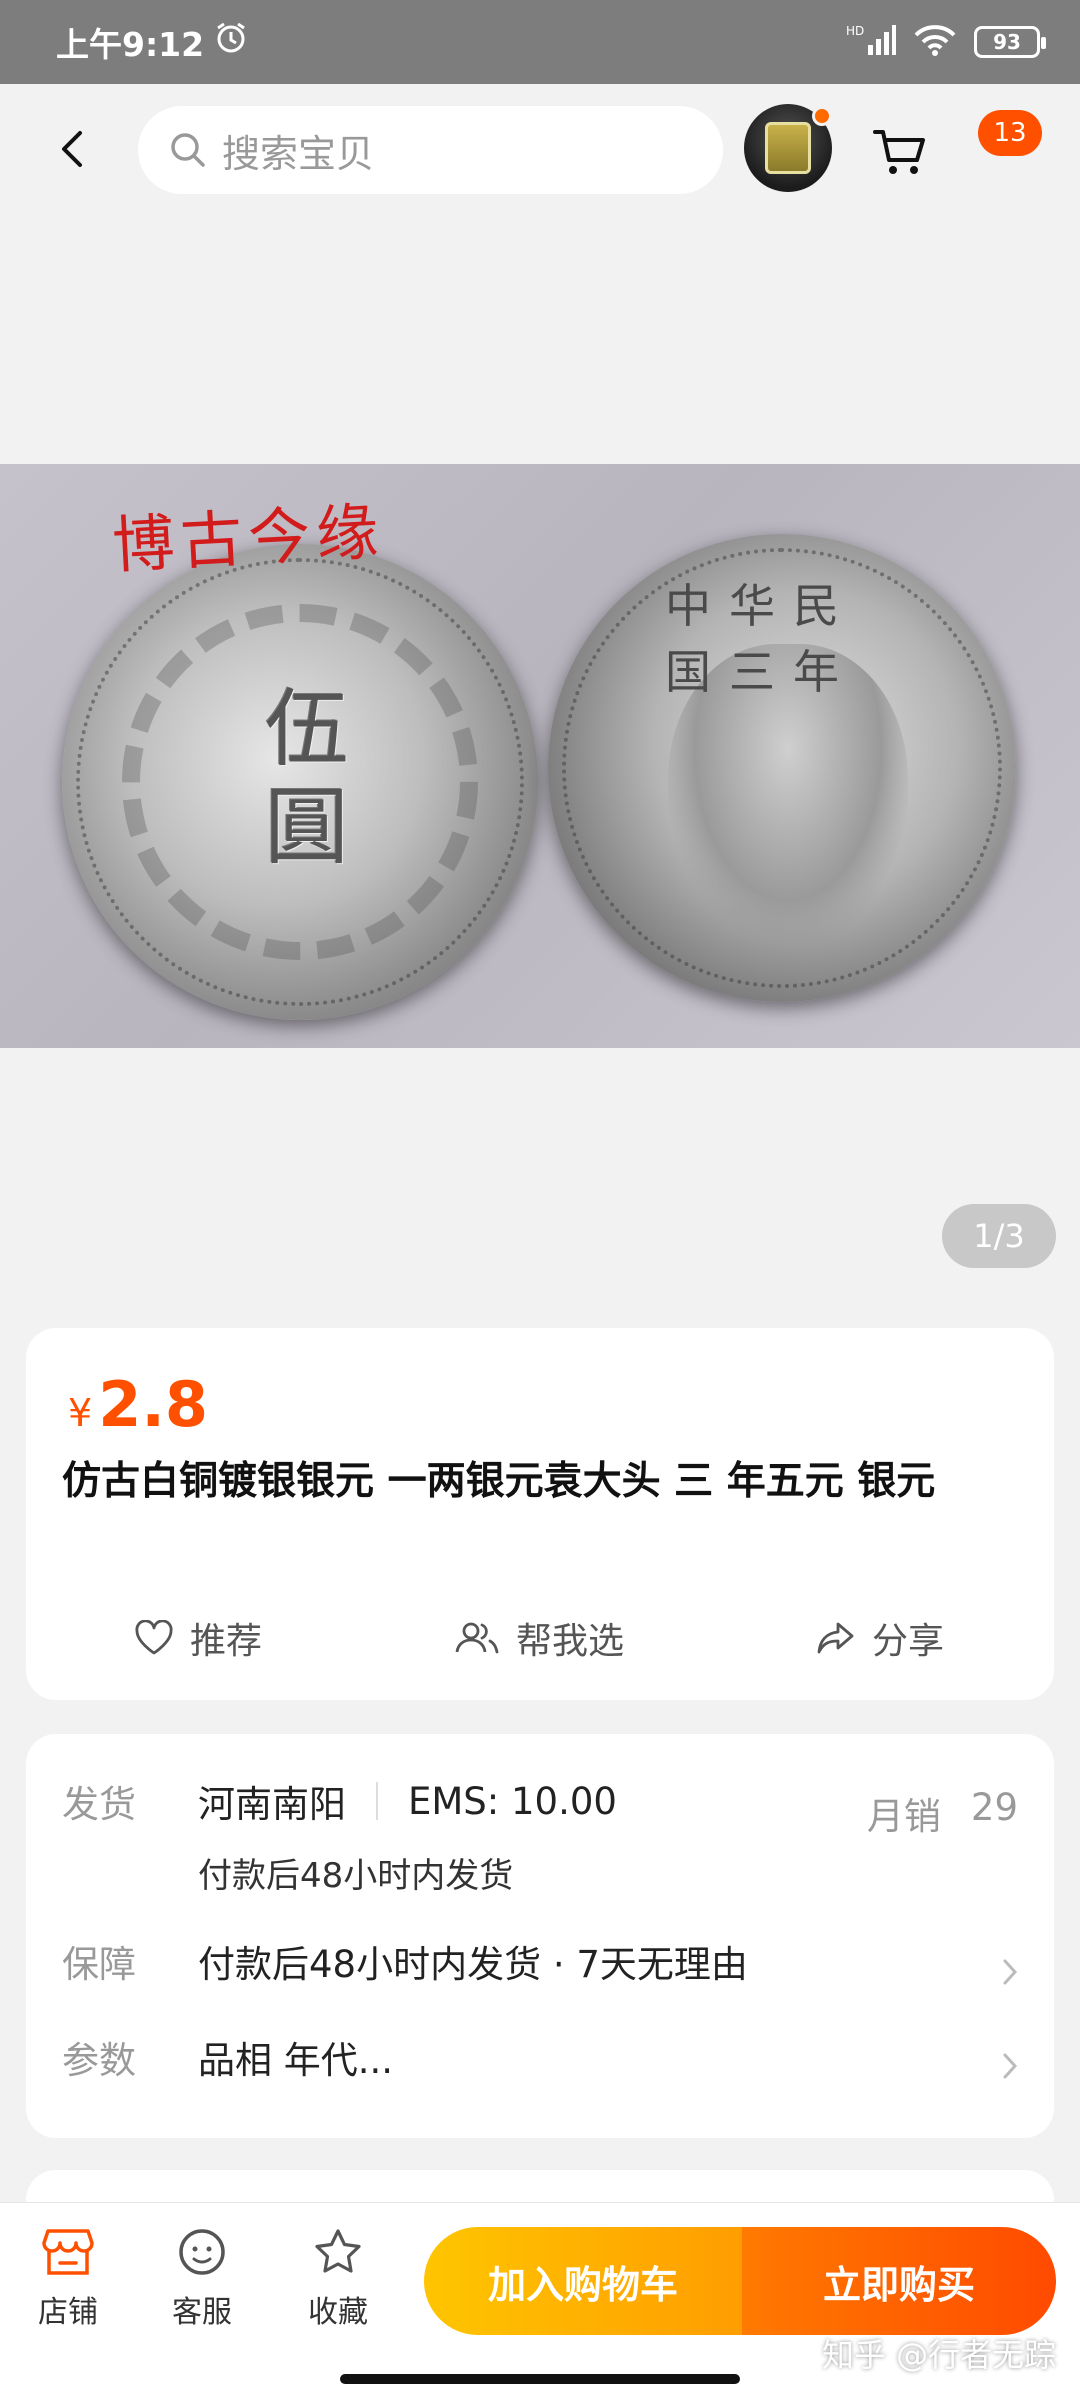  Describe the element at coordinates (935, 42) in the screenshot. I see `wifi-icon` at that location.